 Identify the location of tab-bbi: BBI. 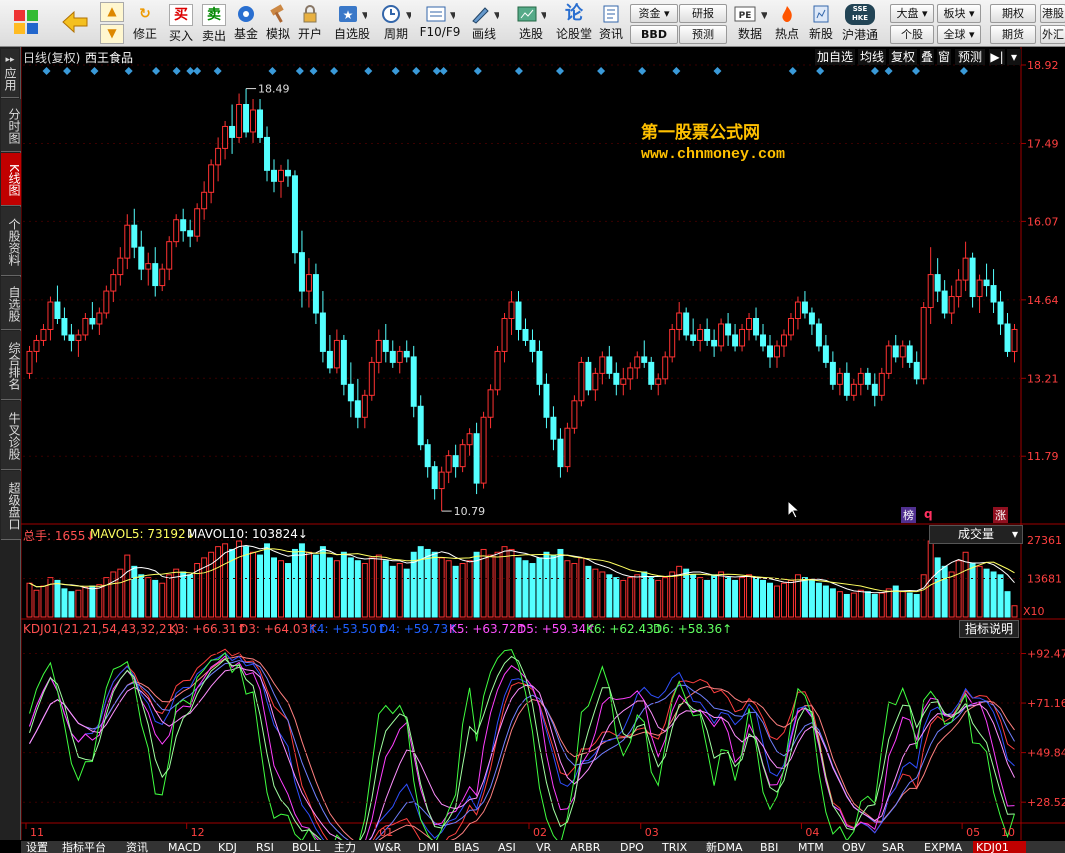
(776, 847).